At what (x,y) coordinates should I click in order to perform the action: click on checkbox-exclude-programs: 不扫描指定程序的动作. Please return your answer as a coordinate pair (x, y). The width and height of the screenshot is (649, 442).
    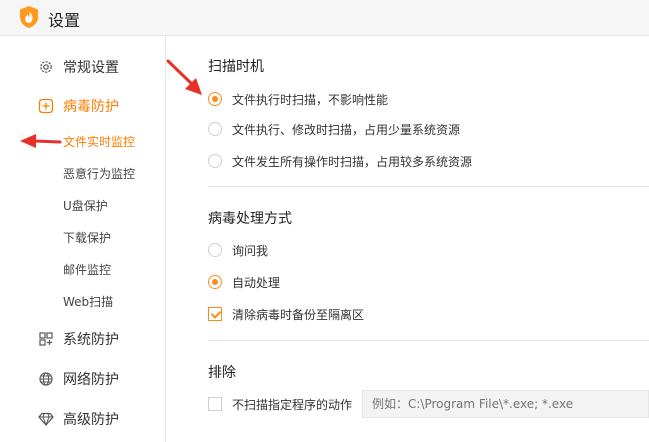
    Looking at the image, I should click on (280, 404).